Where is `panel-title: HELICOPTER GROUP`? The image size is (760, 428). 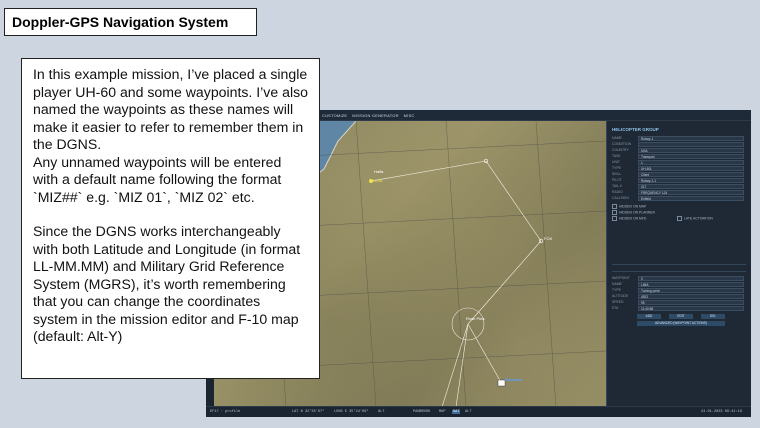 panel-title: HELICOPTER GROUP is located at coordinates (635, 129).